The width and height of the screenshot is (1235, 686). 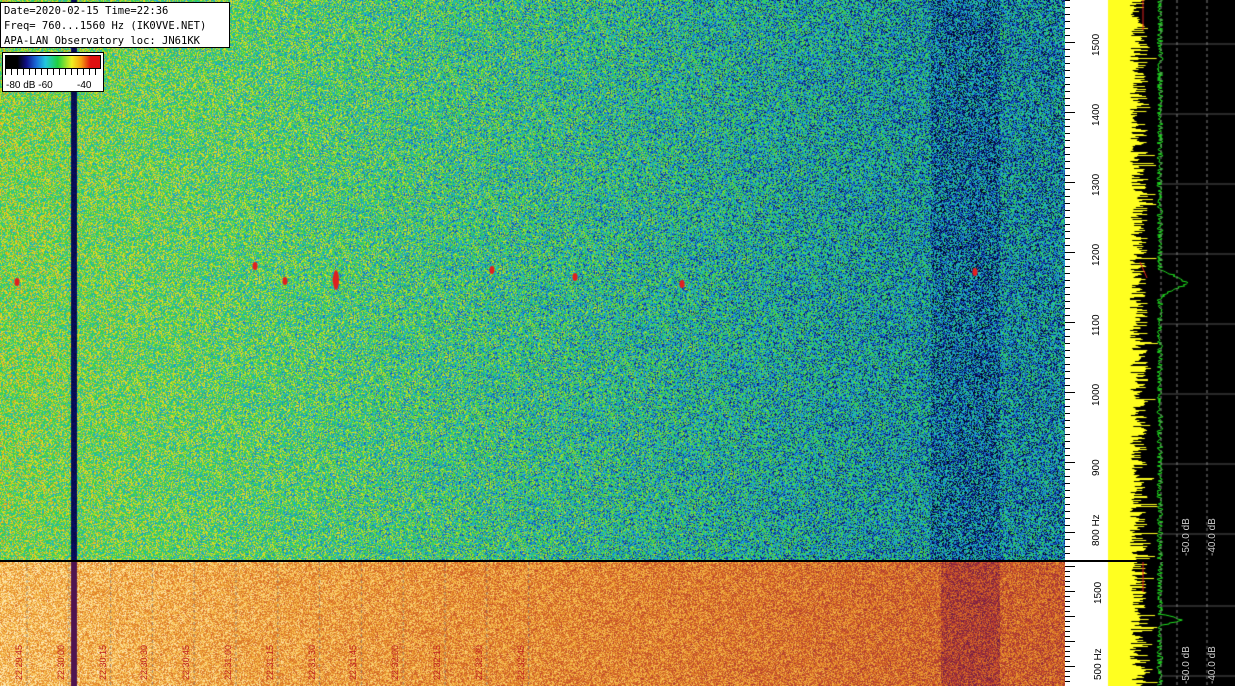 I want to click on time-label: 22:32:15, so click(x=437, y=662).